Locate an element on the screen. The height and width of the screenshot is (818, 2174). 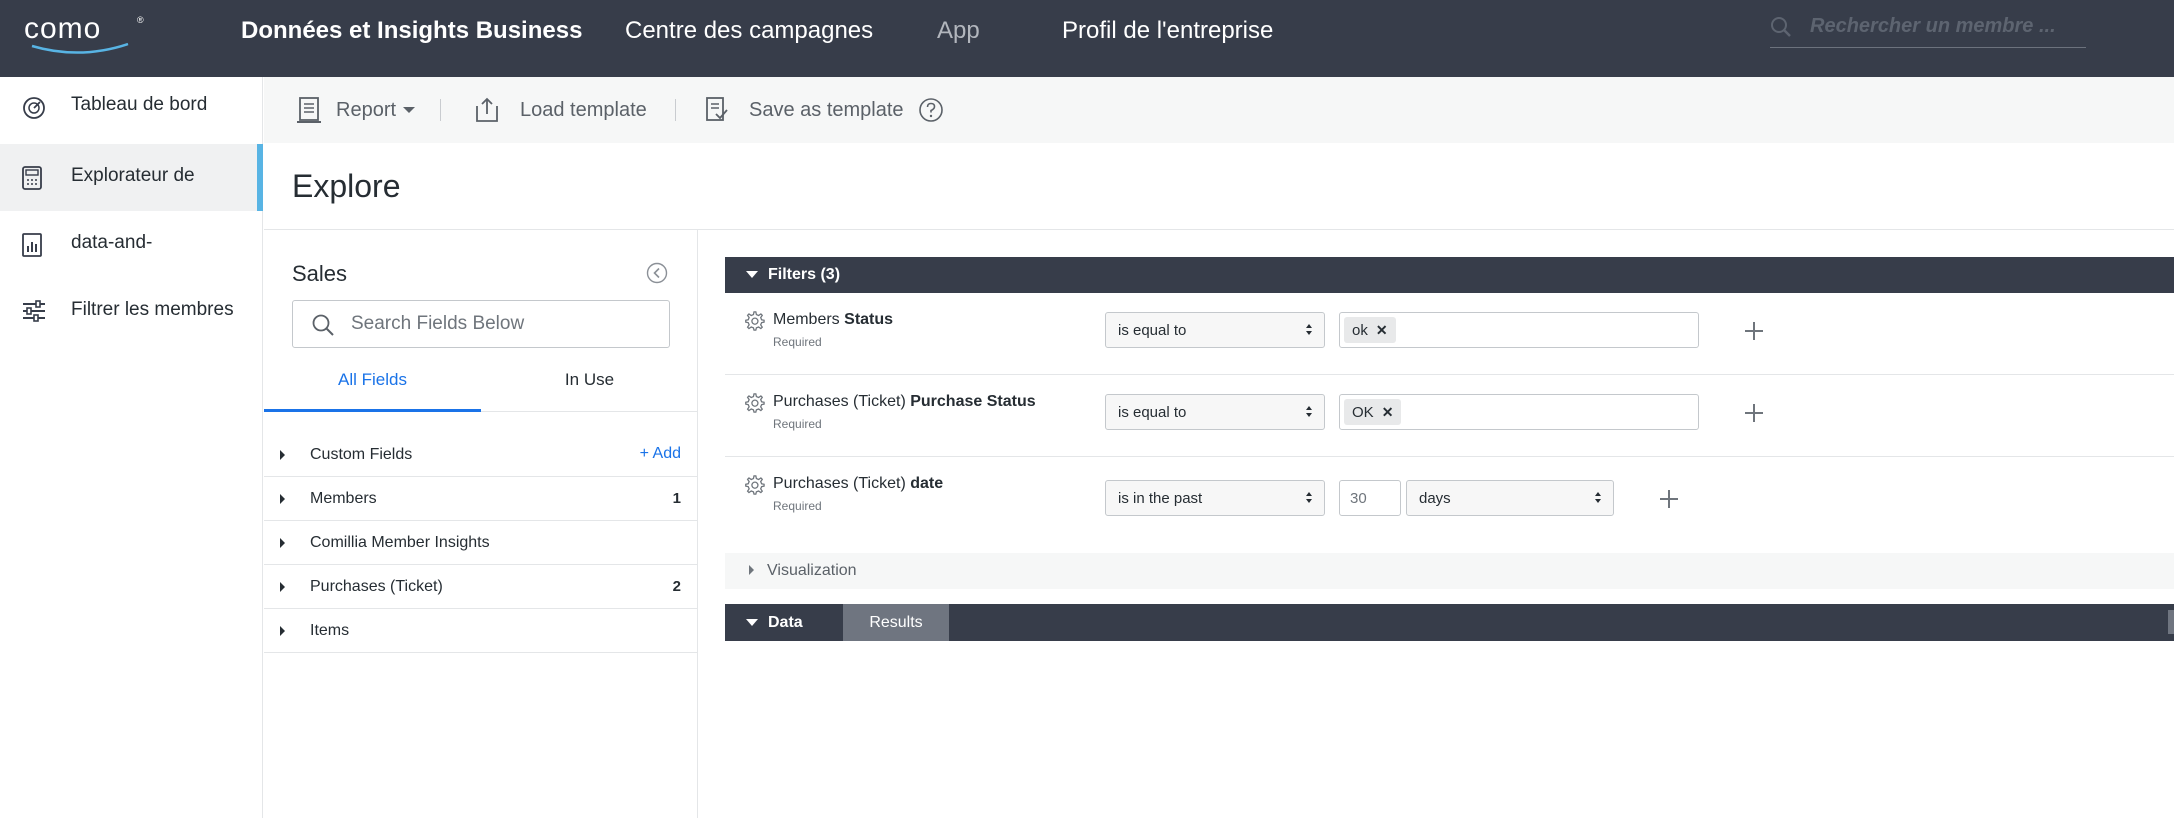
sidebar-item-dashboard: Tableau de bord is located at coordinates (131, 110).